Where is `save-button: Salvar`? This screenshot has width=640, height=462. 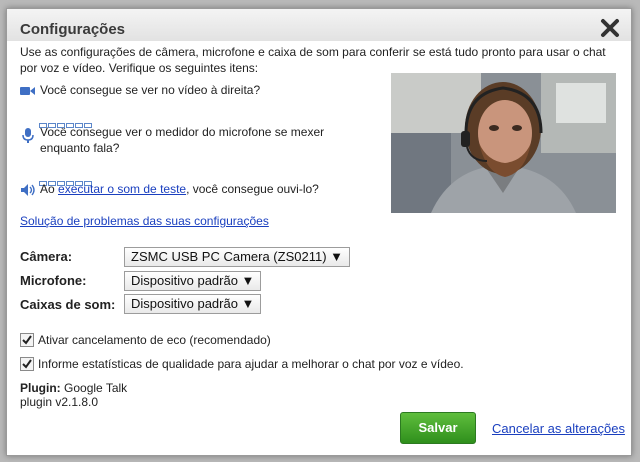
save-button: Salvar is located at coordinates (438, 428).